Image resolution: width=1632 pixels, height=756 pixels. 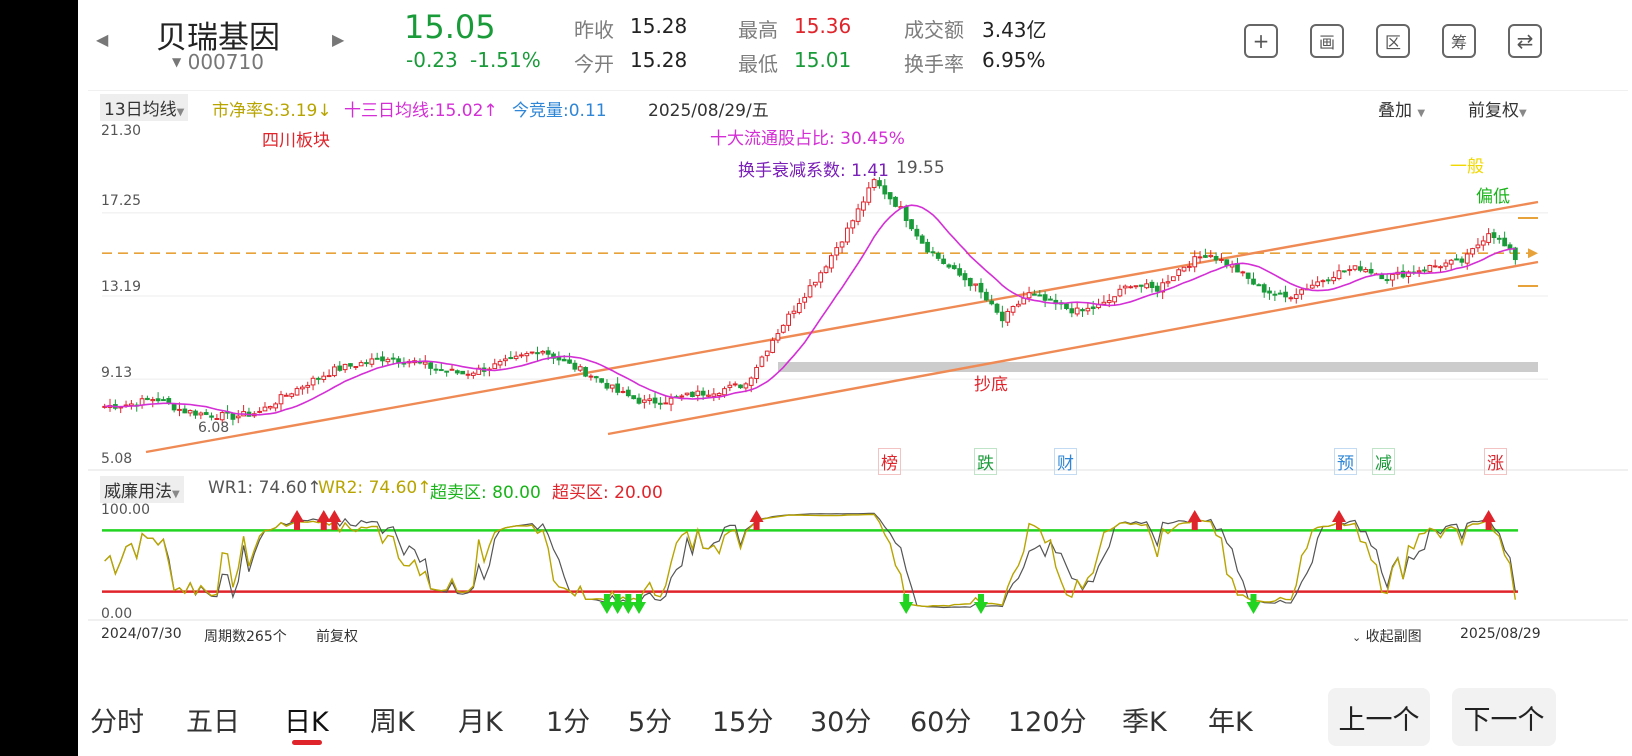 What do you see at coordinates (1523, 113) in the screenshot?
I see `chevron-down-icon: ▼` at bounding box center [1523, 113].